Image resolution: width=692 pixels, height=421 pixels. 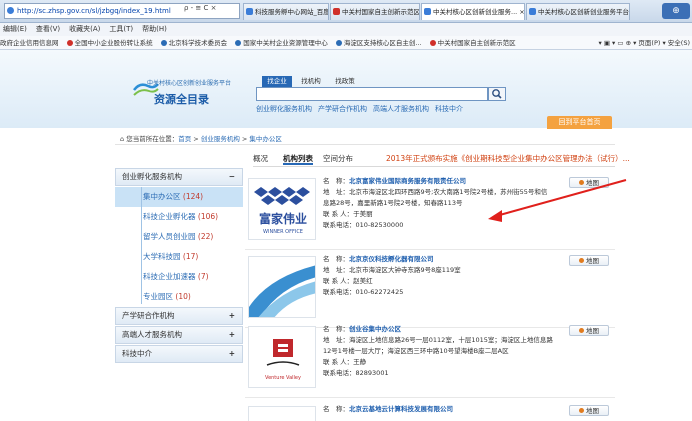 I want to click on logo-subtitle: 中关村核心区创新创业服务平台, so click(x=189, y=83).